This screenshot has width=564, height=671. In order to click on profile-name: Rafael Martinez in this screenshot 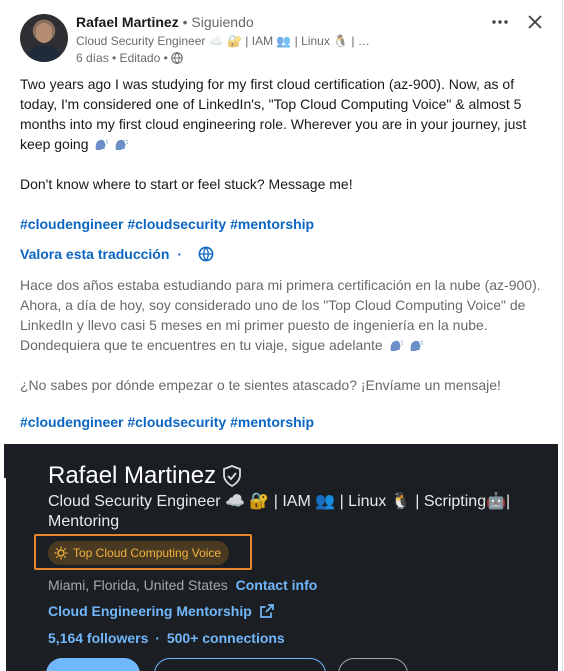, I will do `click(132, 475)`.